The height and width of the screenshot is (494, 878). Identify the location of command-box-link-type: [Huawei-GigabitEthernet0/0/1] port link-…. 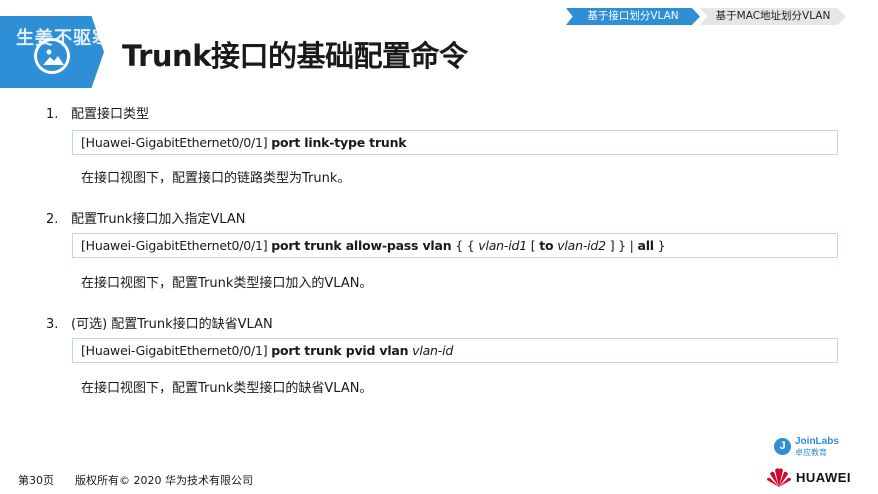
(455, 142).